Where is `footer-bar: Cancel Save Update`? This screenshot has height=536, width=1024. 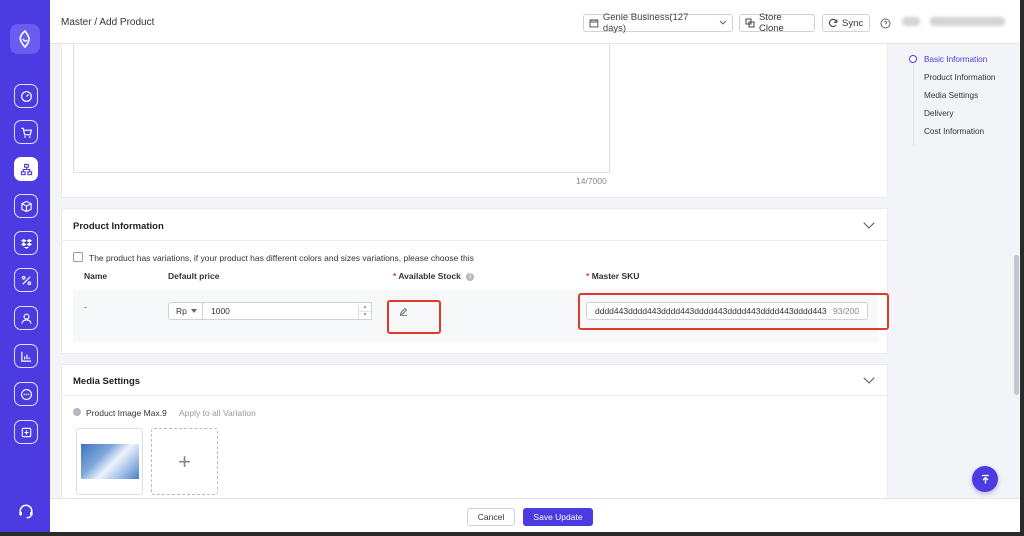
footer-bar: Cancel Save Update is located at coordinates (535, 515).